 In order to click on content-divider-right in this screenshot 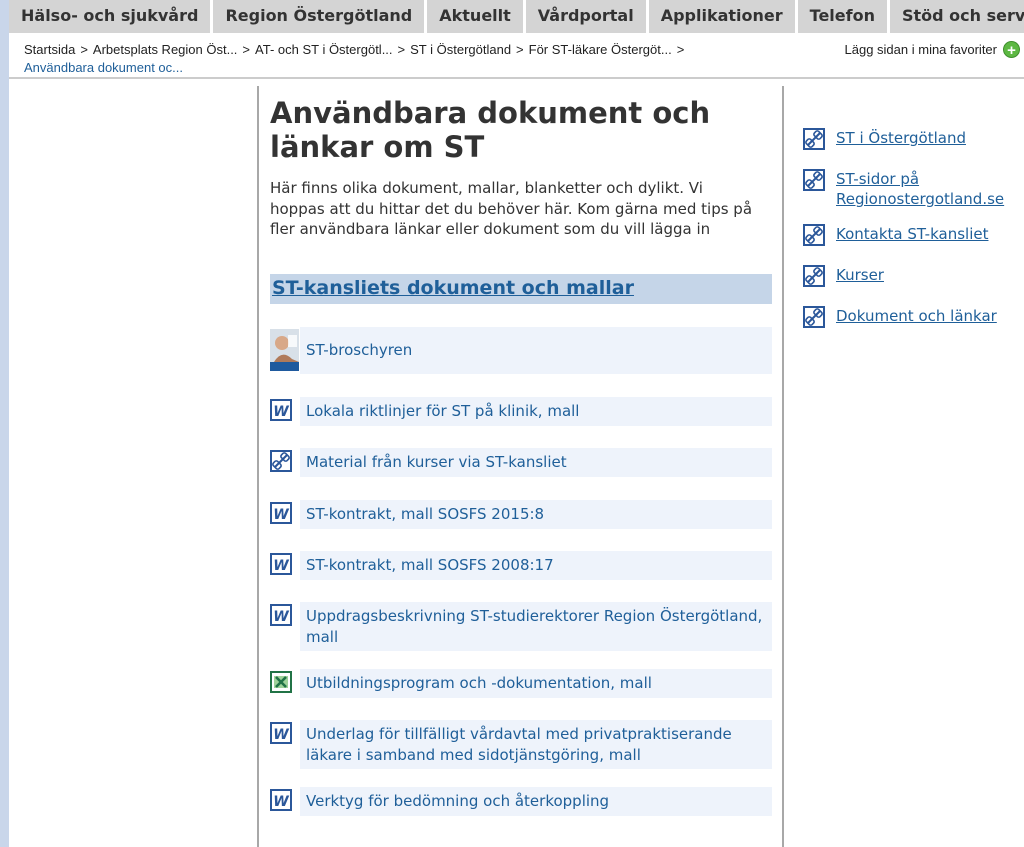, I will do `click(783, 466)`.